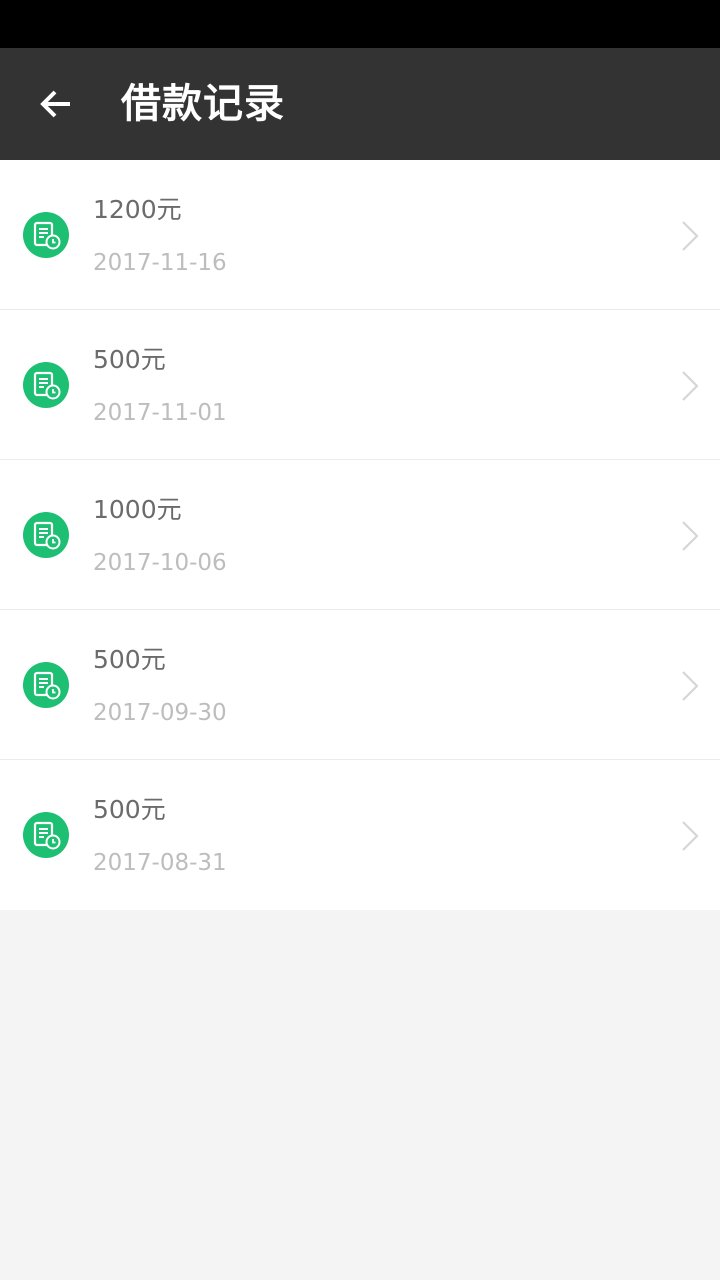  What do you see at coordinates (137, 209) in the screenshot?
I see `loan-amount: 1200元` at bounding box center [137, 209].